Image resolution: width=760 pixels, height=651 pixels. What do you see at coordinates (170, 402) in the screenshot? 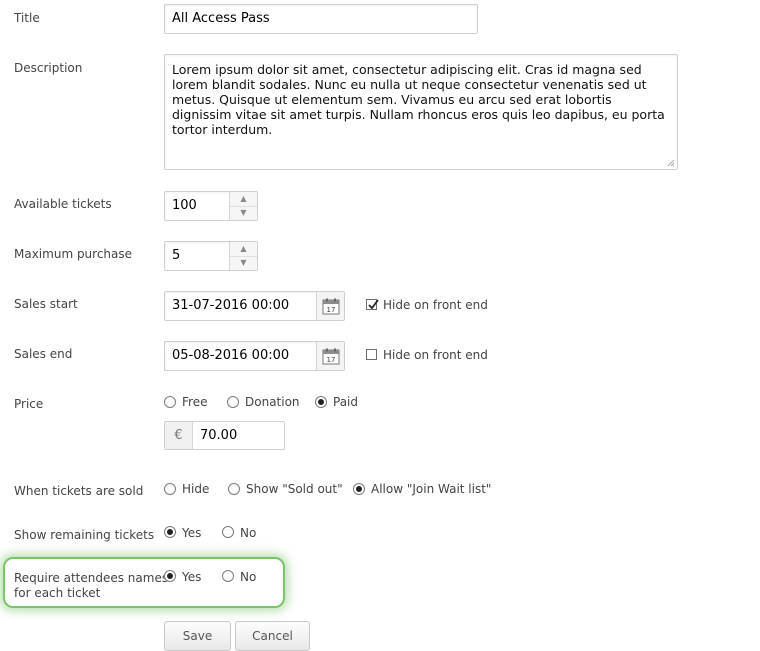
I see `price-free-radio` at bounding box center [170, 402].